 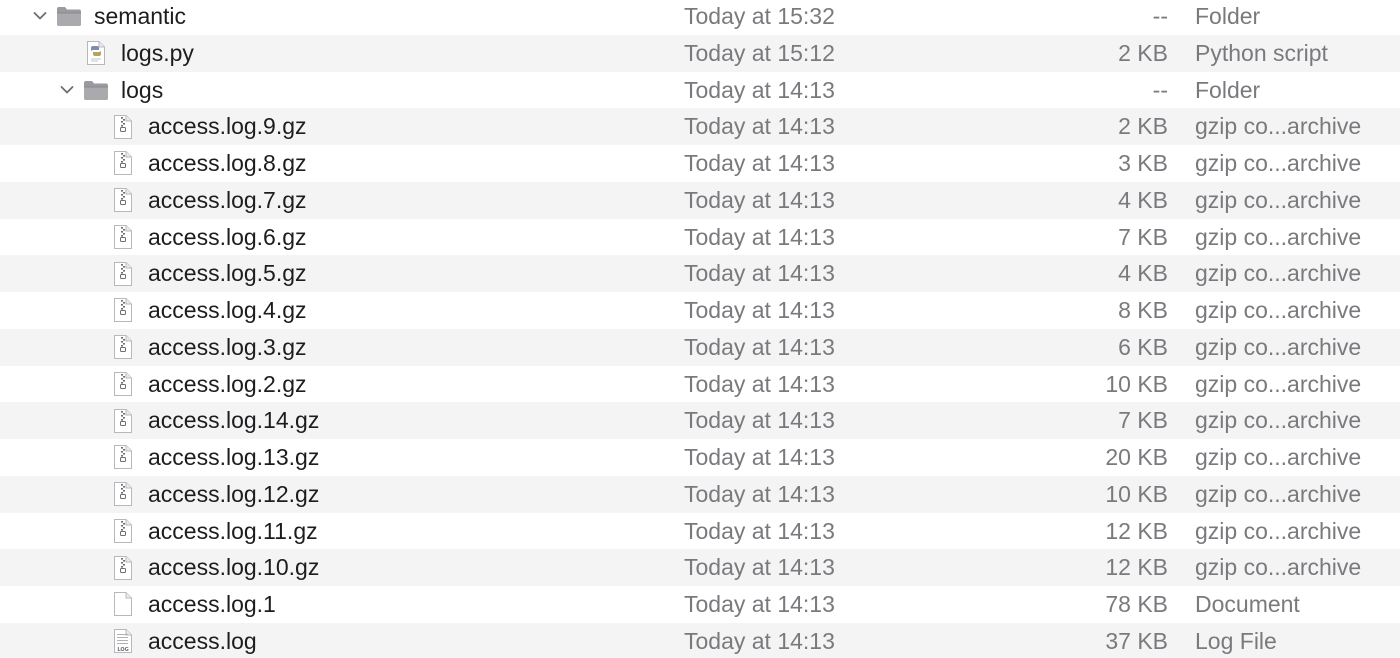 What do you see at coordinates (234, 420) in the screenshot?
I see `item-name: access.log.14.gz` at bounding box center [234, 420].